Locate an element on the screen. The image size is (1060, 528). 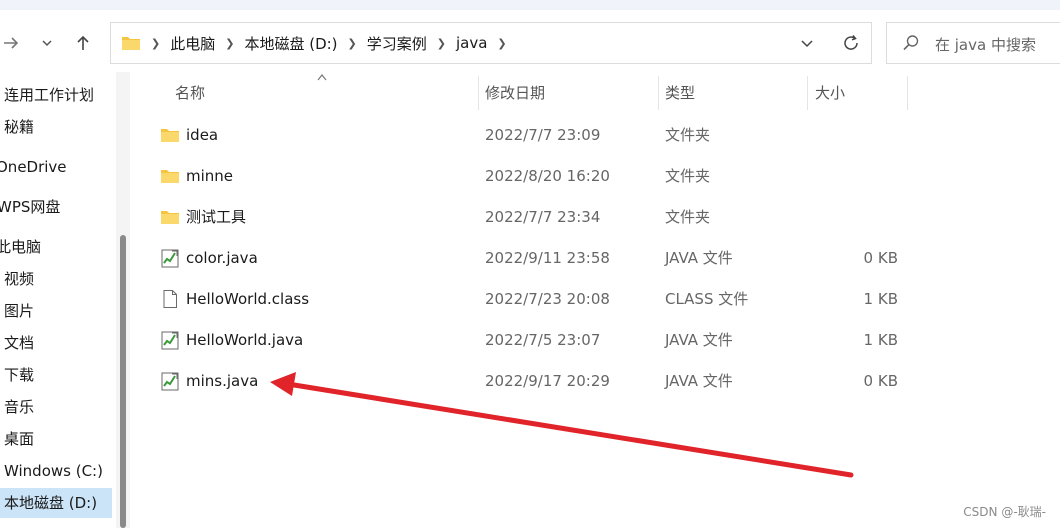
watermark: CSDN @-耿瑞- is located at coordinates (1004, 512).